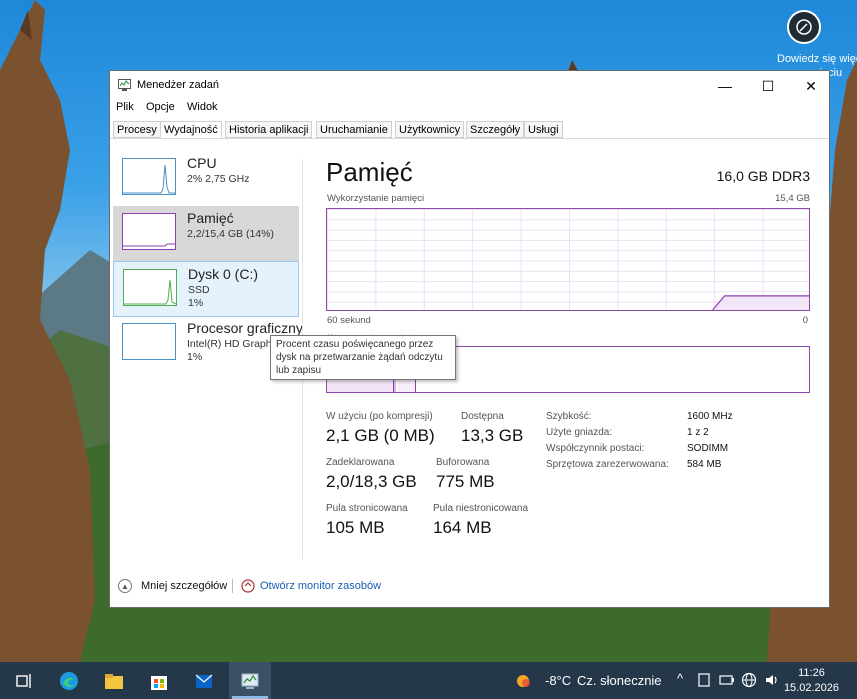  Describe the element at coordinates (495, 129) in the screenshot. I see `tab-szczegoly: Szczegóły` at that location.